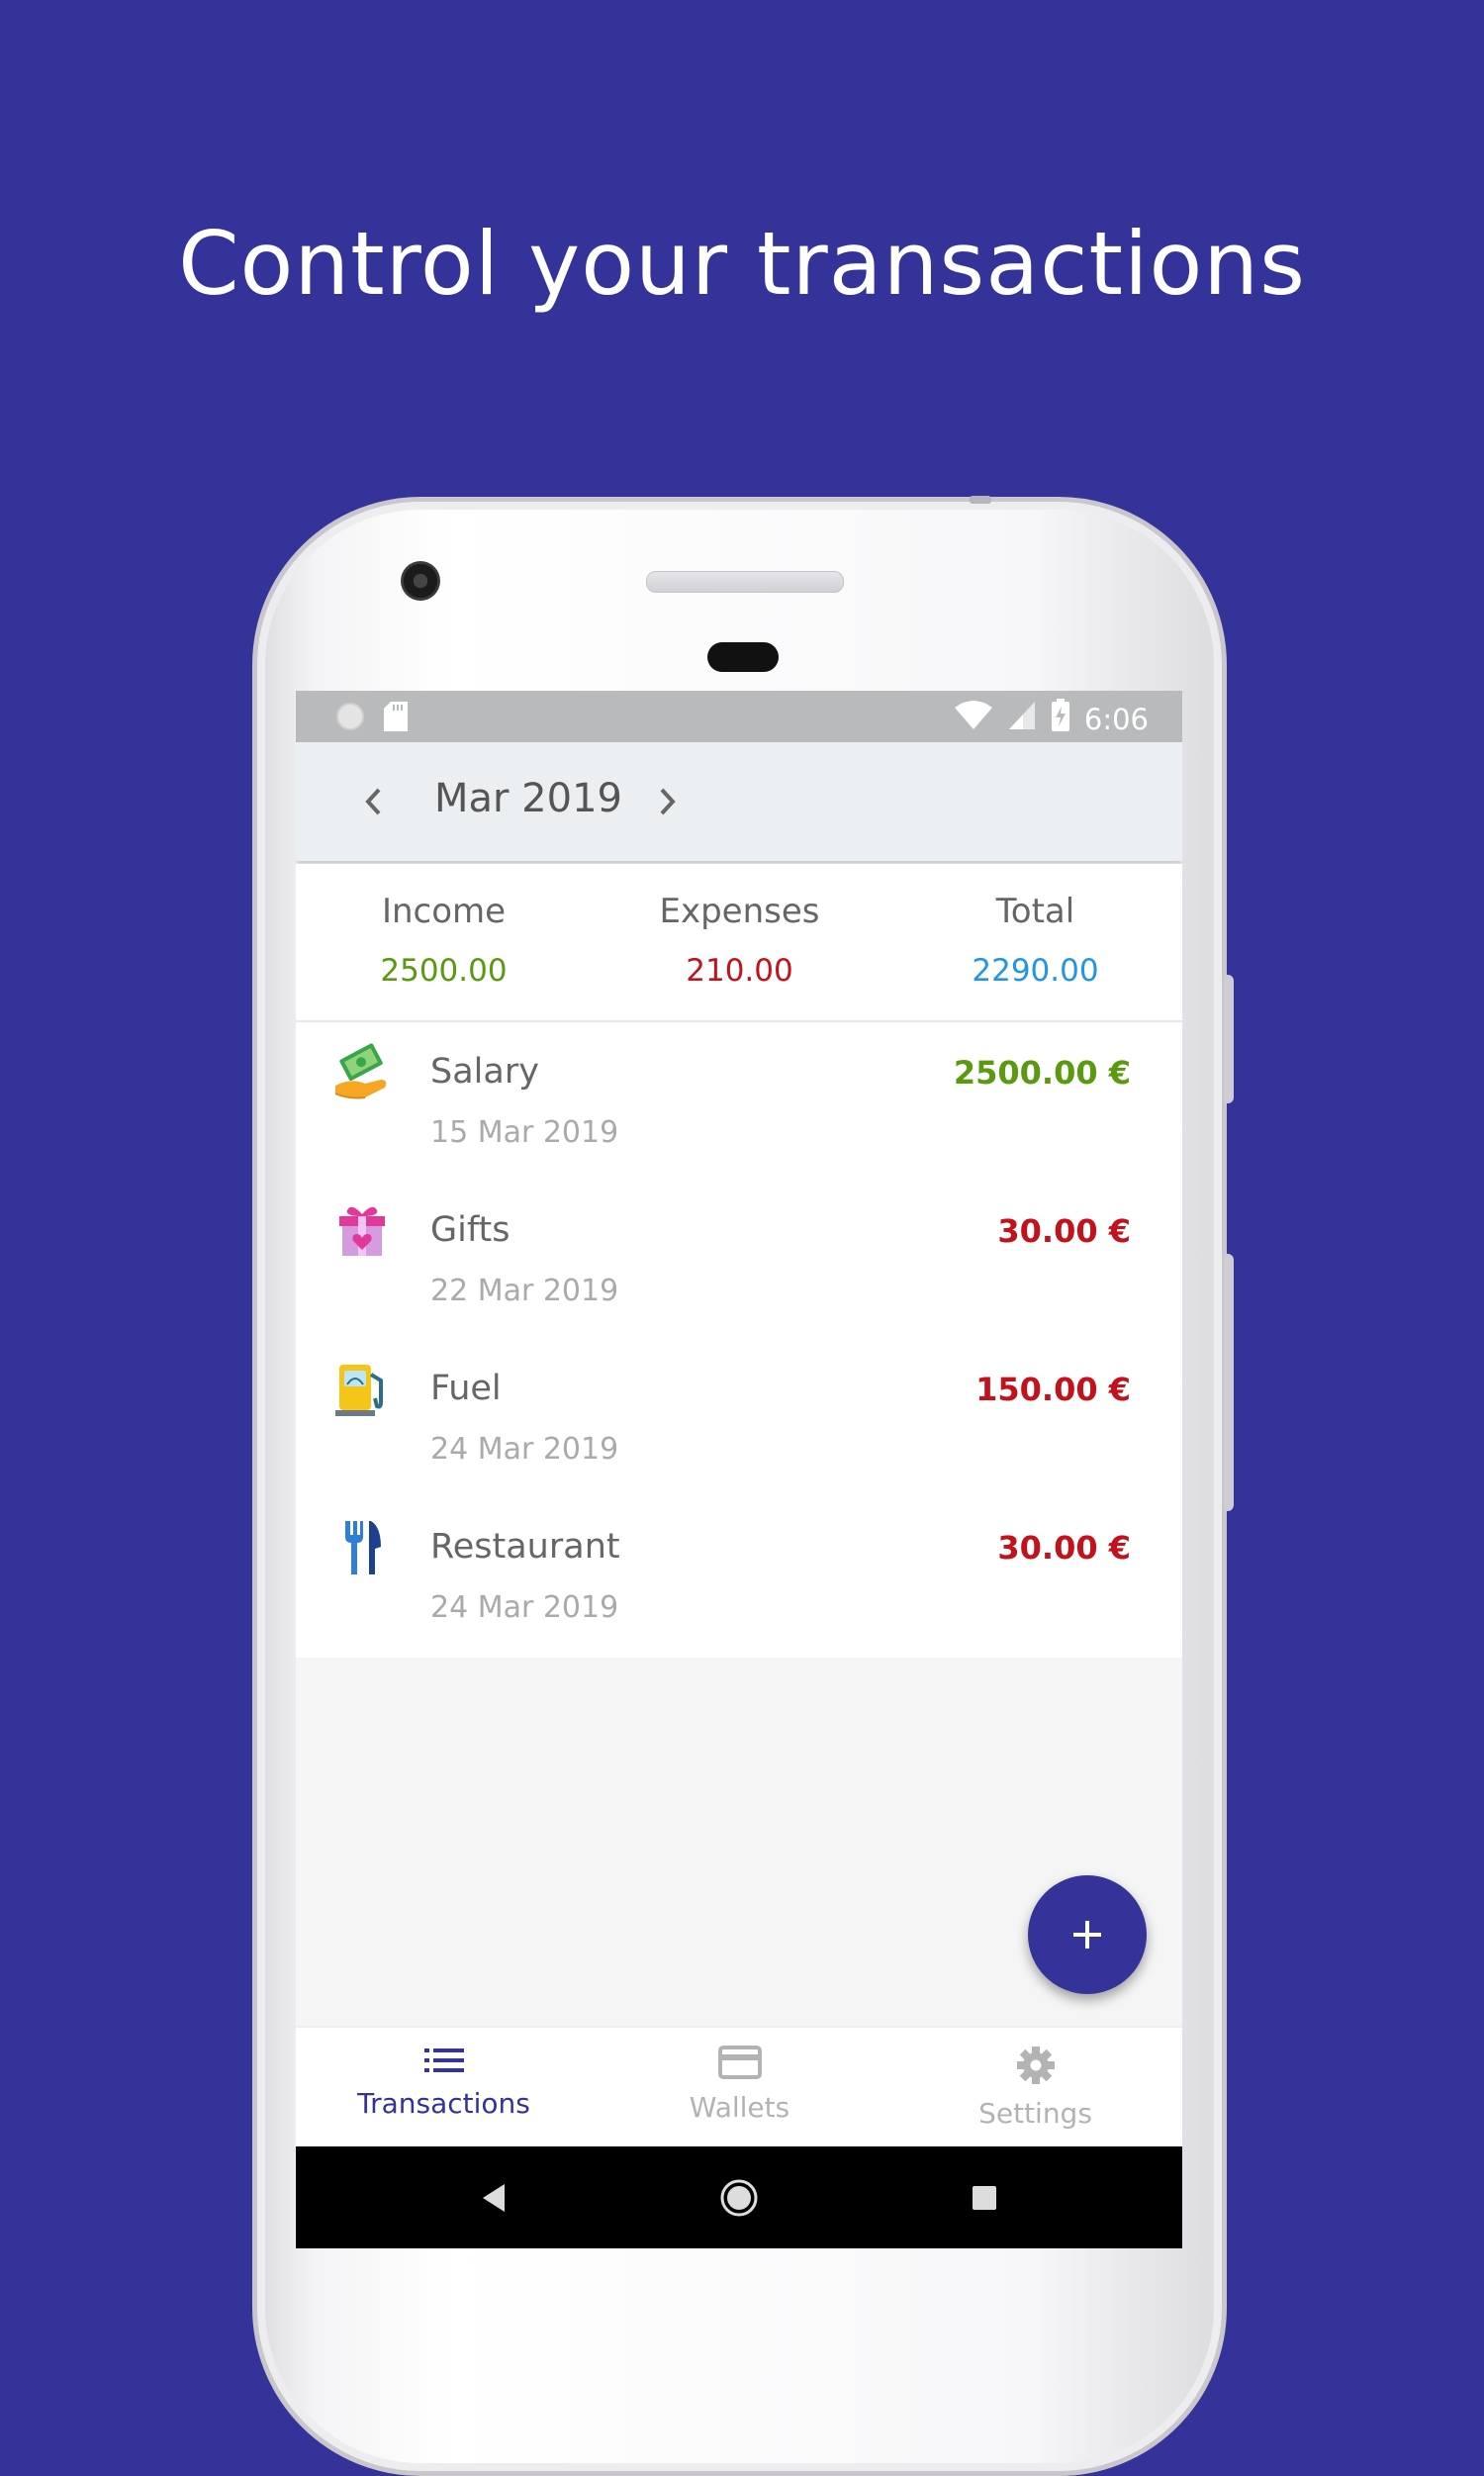  Describe the element at coordinates (1035, 971) in the screenshot. I see `total-value: 2290.00` at that location.